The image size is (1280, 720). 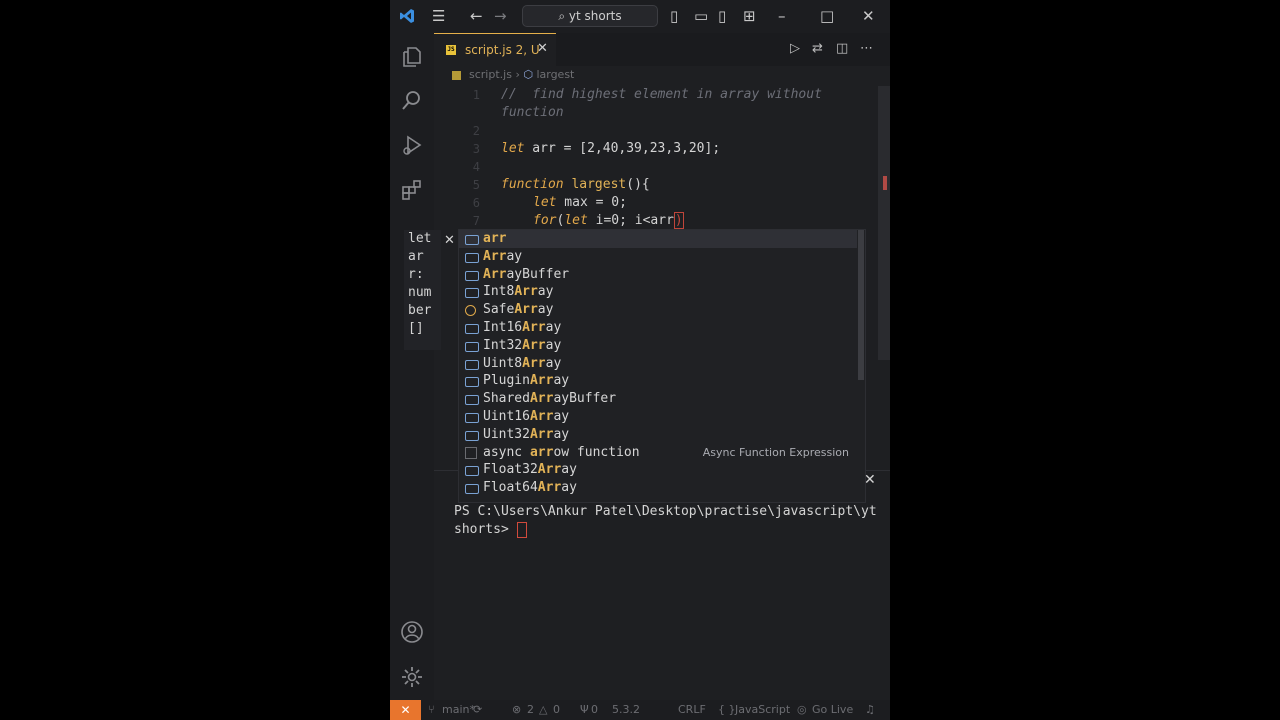 I want to click on suggestion-item: Float32Array, so click(x=658, y=470).